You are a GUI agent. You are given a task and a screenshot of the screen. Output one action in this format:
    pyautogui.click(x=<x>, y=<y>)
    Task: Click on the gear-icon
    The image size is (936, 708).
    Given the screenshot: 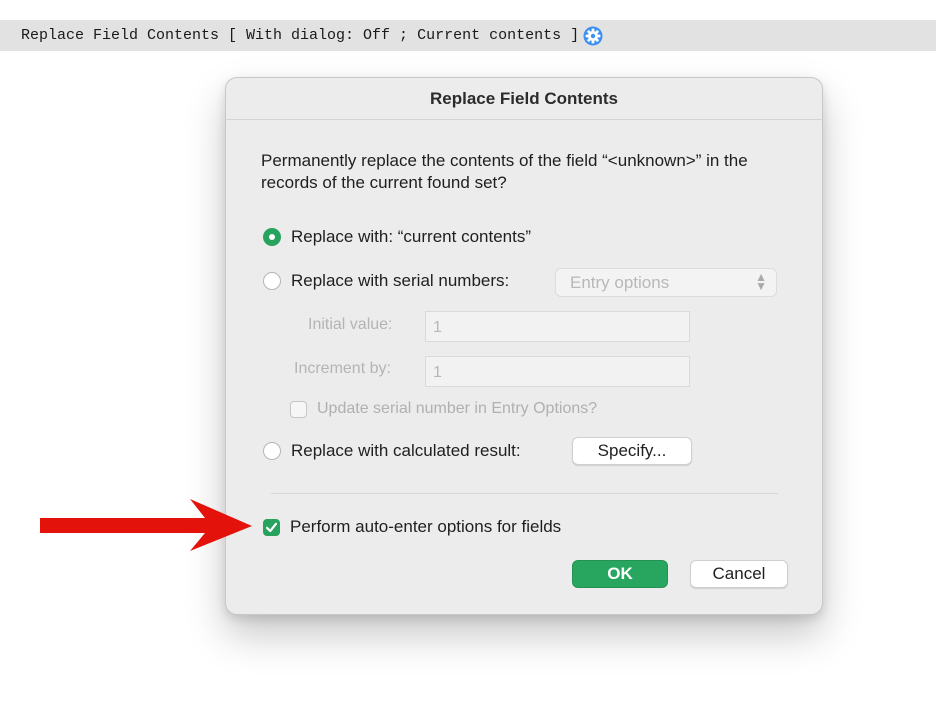 What is the action you would take?
    pyautogui.click(x=593, y=36)
    